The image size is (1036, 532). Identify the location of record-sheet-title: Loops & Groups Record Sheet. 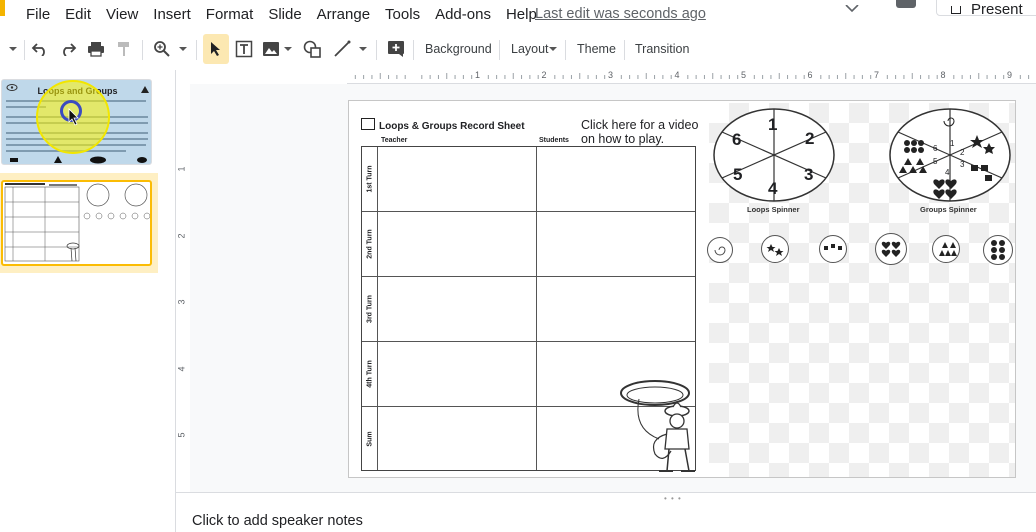
(452, 126).